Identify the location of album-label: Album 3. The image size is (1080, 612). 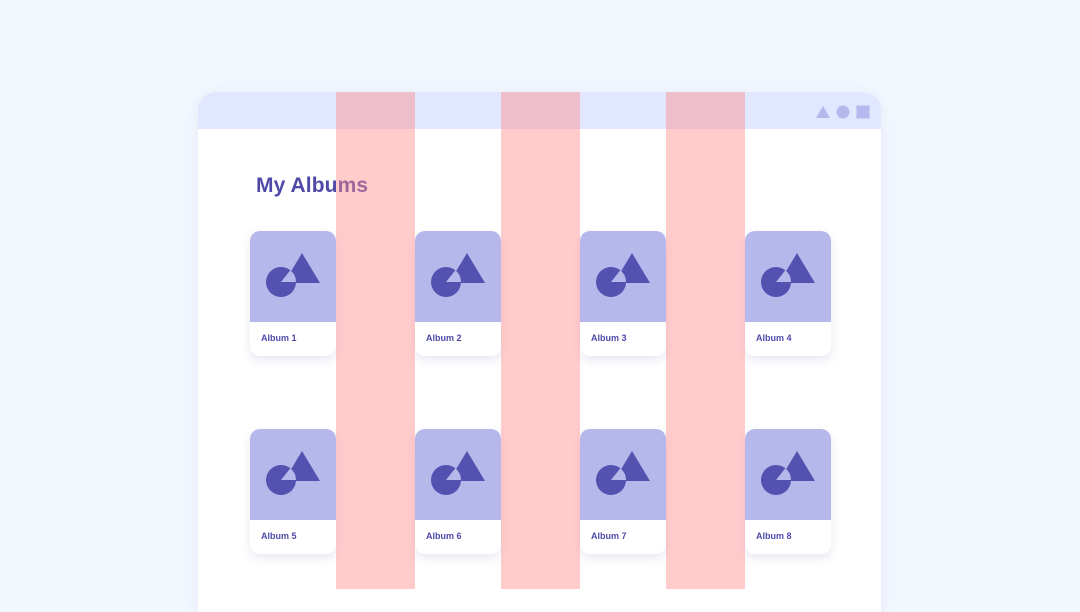
(609, 338).